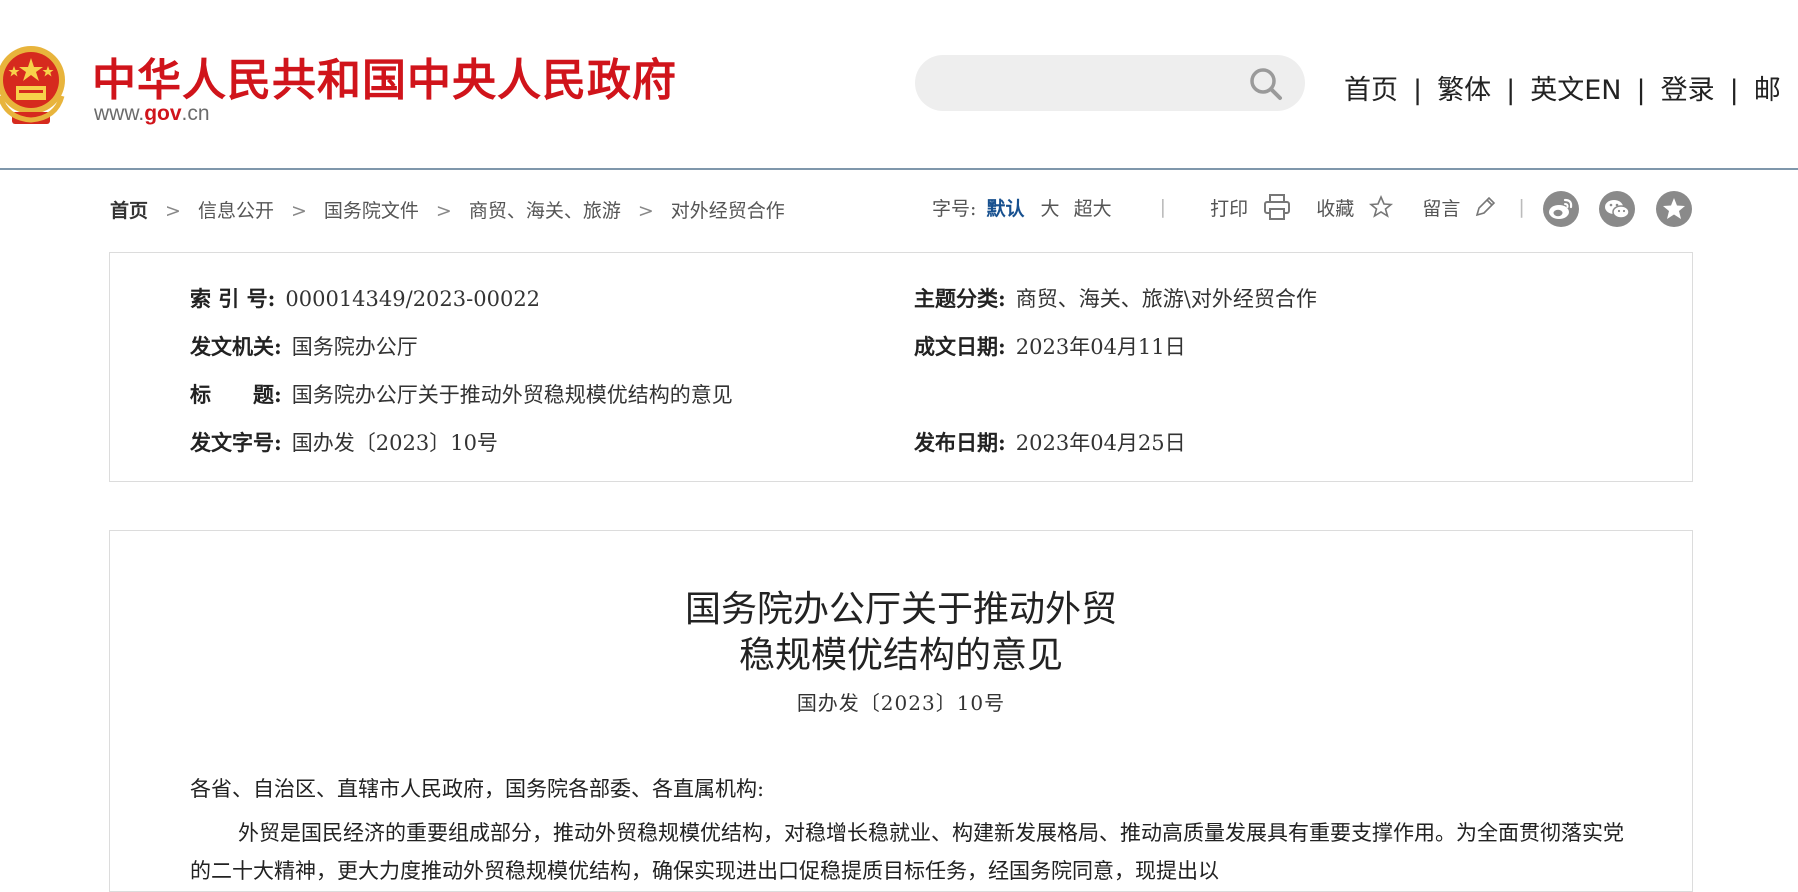 The width and height of the screenshot is (1798, 892). Describe the element at coordinates (354, 347) in the screenshot. I see `meta-issuer-value: 国务院办公厅` at that location.